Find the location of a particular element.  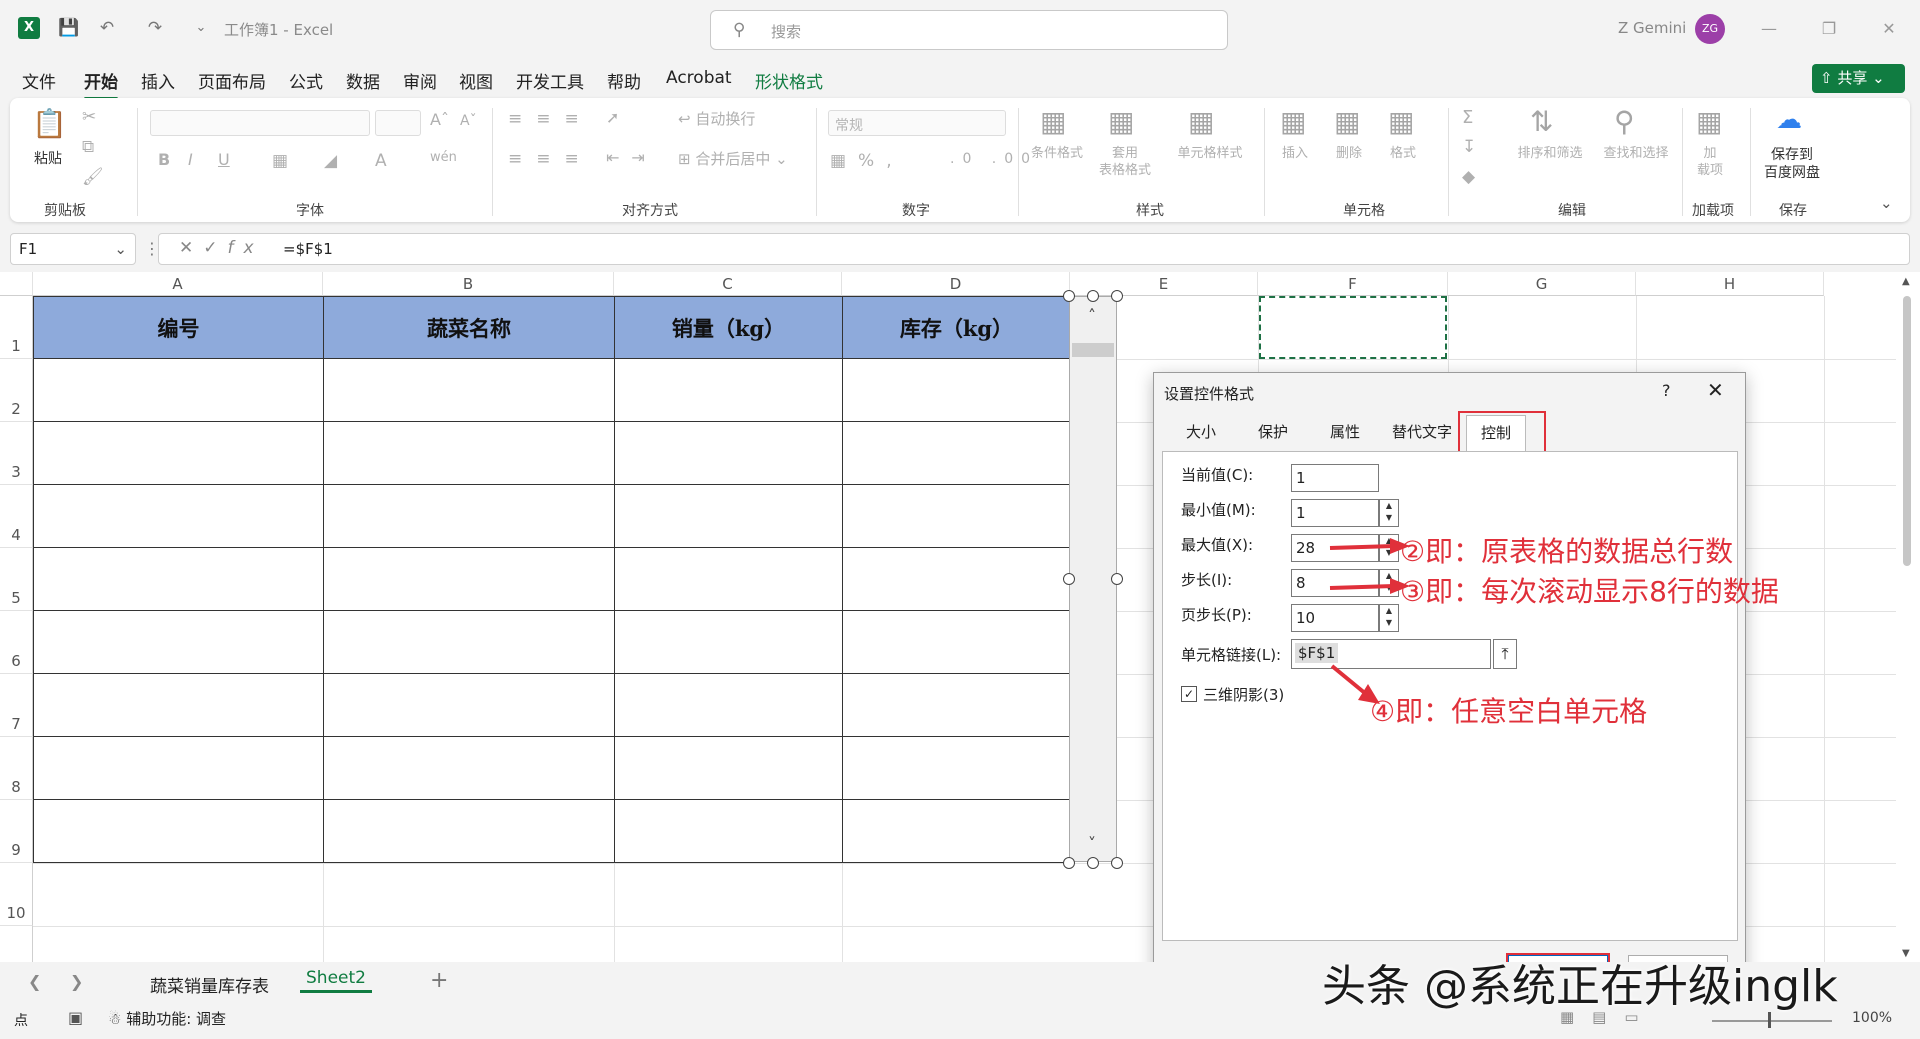

number-format-icons: ▦%, is located at coordinates (867, 161).